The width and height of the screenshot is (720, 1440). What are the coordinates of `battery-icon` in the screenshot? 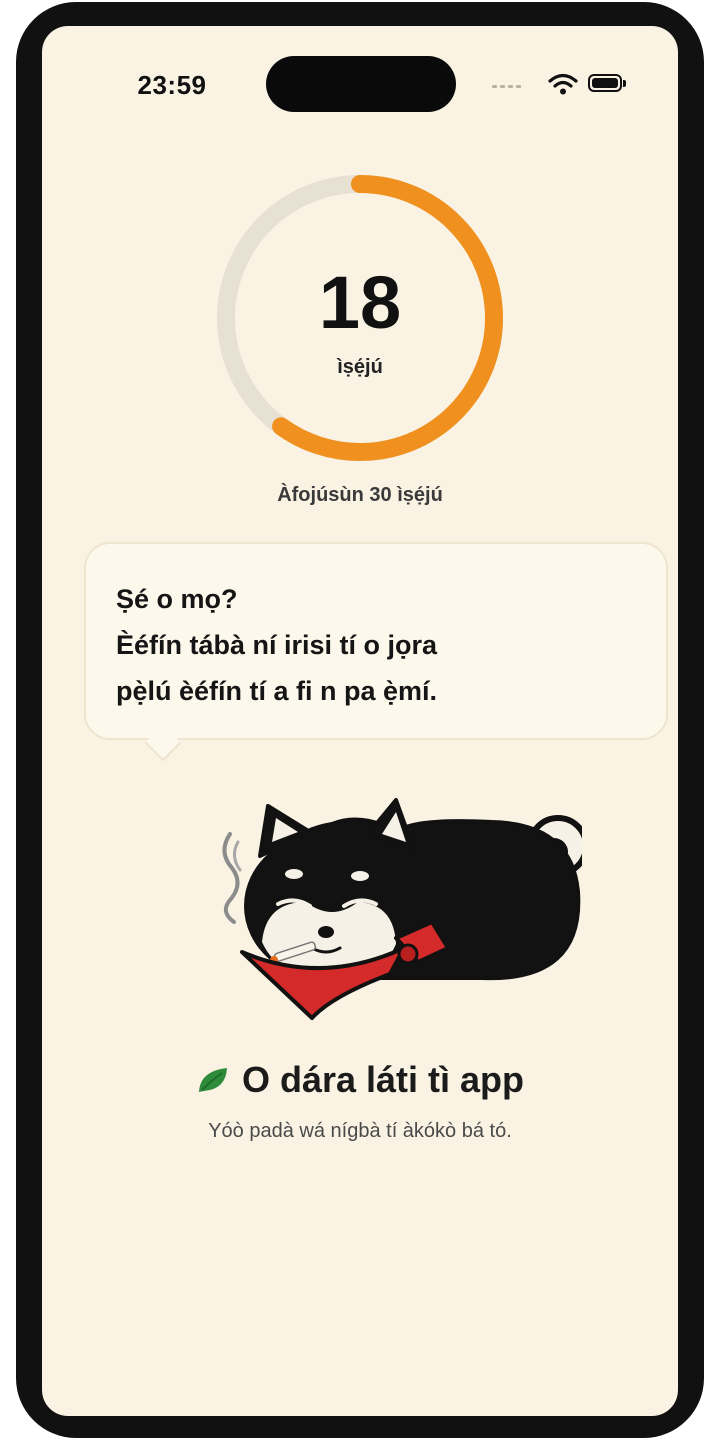 It's located at (608, 84).